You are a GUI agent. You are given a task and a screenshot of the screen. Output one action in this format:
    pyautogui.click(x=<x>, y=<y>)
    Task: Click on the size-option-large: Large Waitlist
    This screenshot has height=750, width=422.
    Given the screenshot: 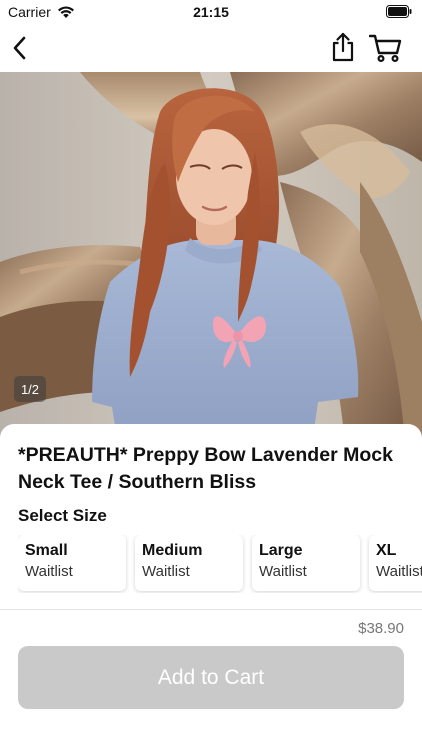 What is the action you would take?
    pyautogui.click(x=306, y=563)
    